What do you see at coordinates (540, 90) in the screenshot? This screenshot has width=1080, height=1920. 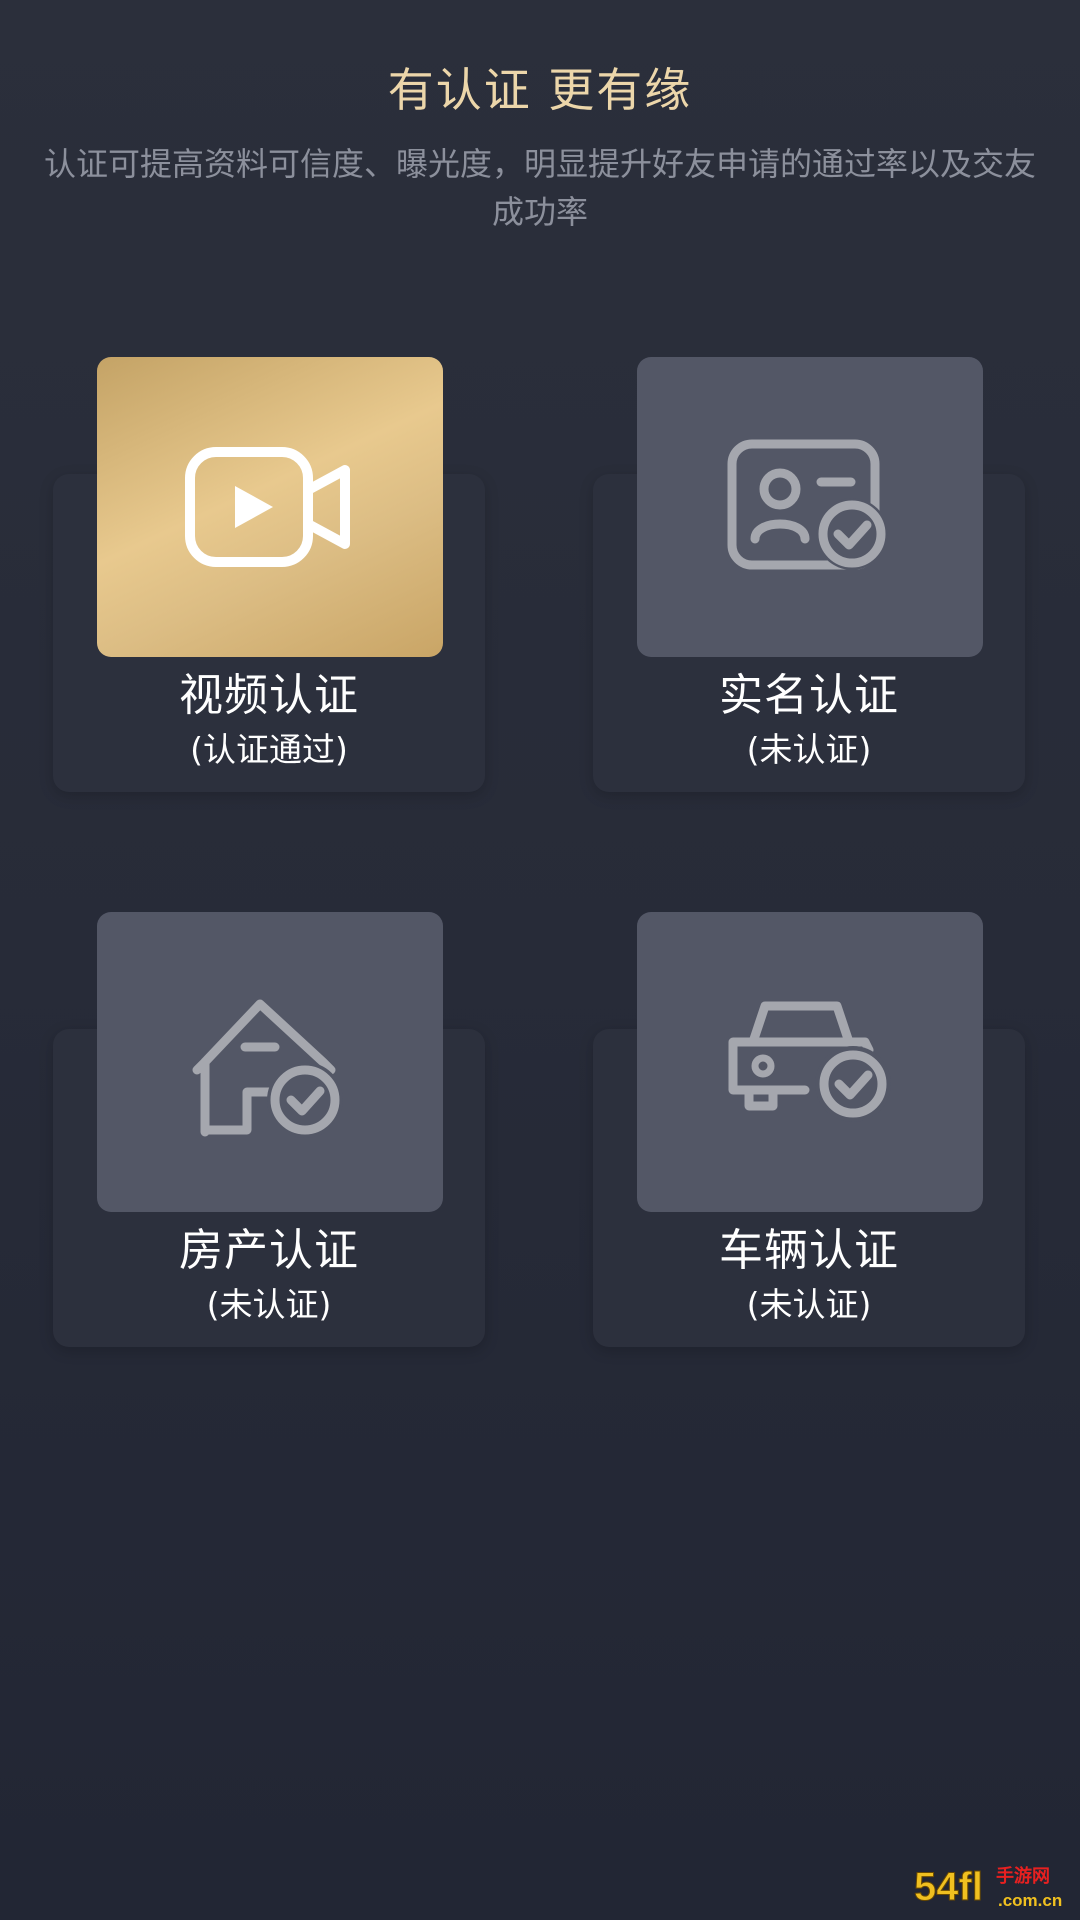 I see `page-title: 有认证 更有缘` at bounding box center [540, 90].